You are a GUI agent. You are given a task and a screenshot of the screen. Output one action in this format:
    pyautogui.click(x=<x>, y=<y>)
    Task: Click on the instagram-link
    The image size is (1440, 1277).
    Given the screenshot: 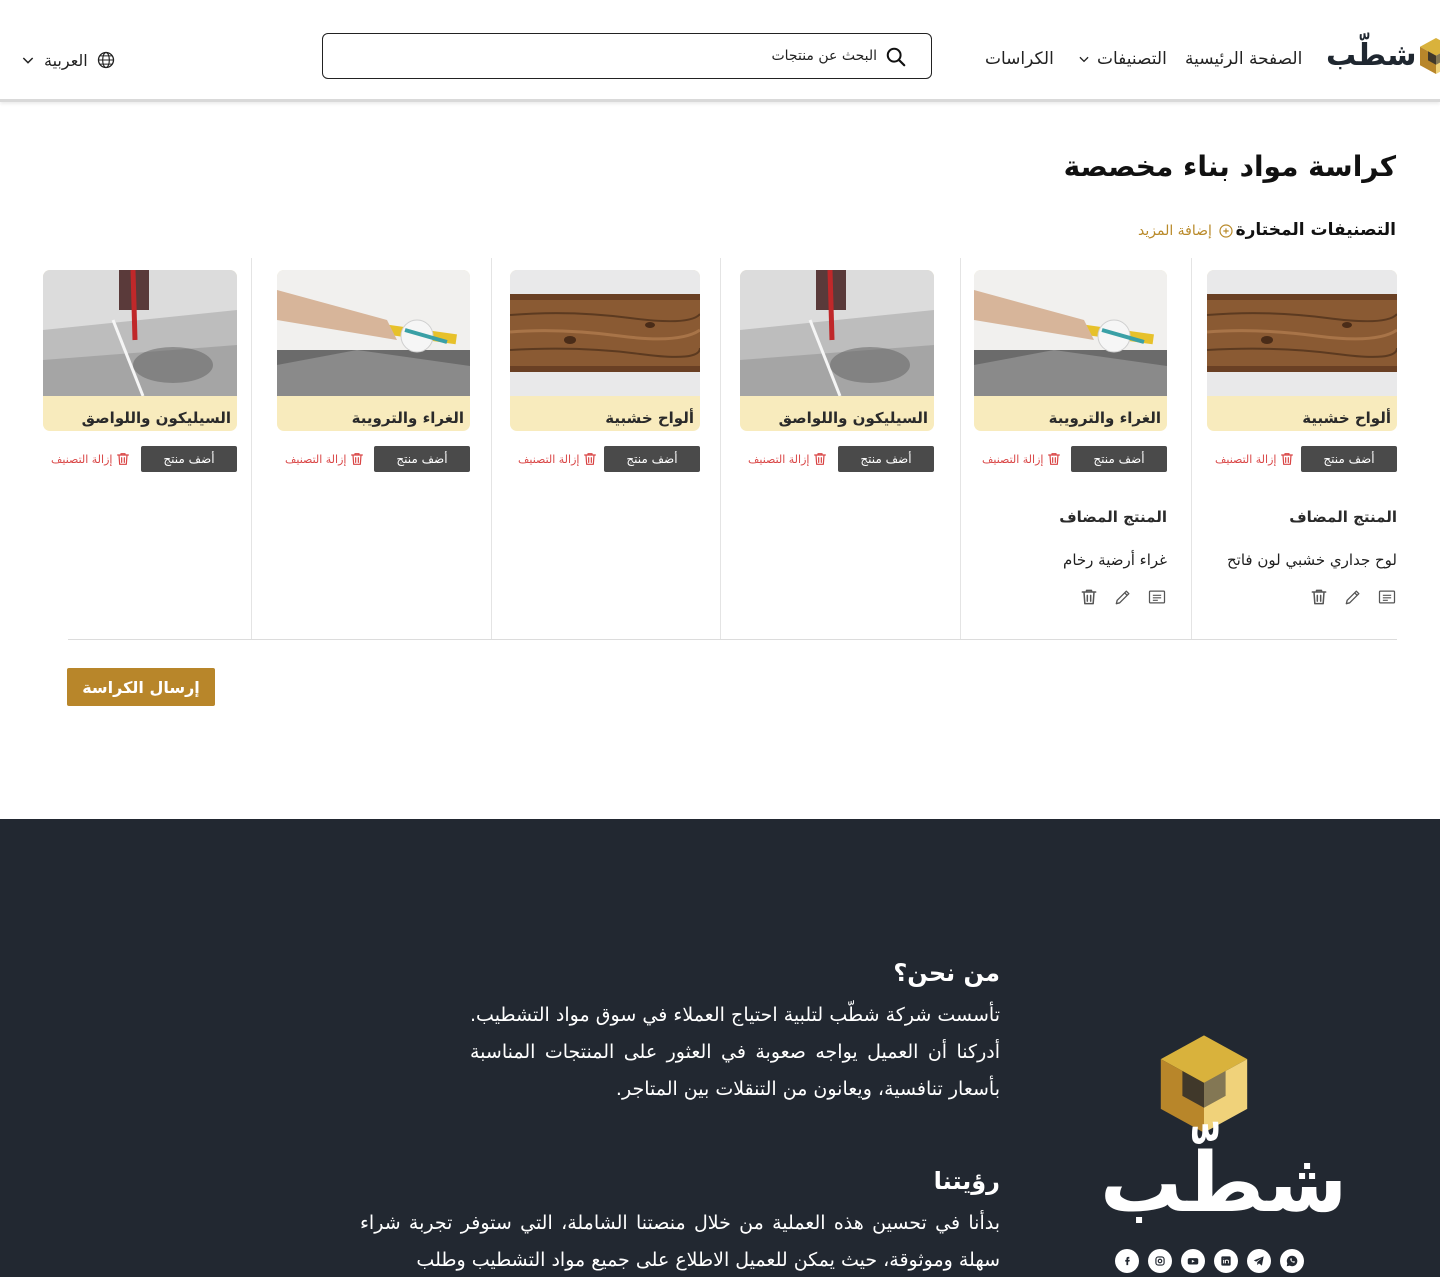 What is the action you would take?
    pyautogui.click(x=1160, y=1261)
    